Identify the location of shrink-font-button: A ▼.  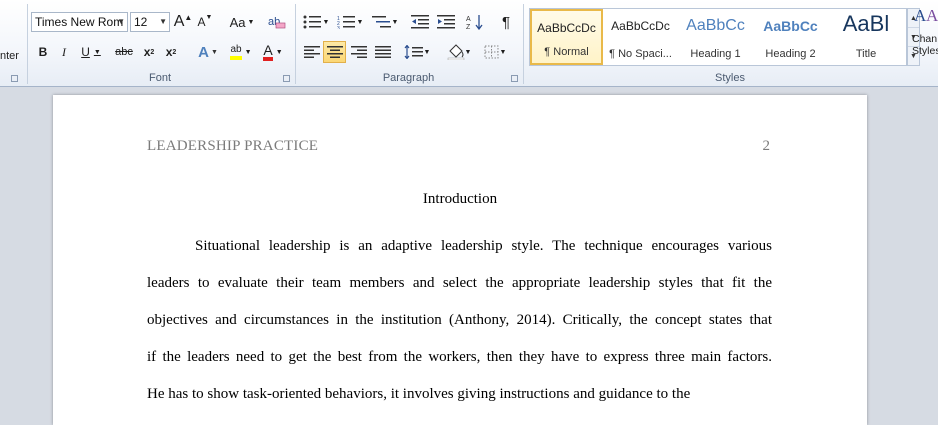
(205, 22).